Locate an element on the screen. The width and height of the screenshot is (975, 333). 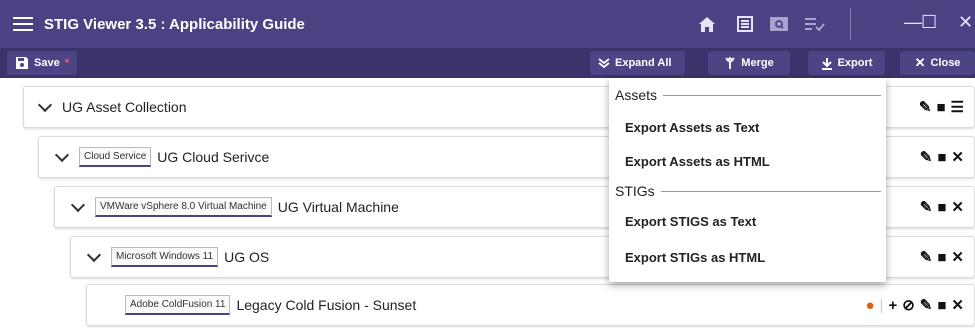
export-stigs-text-item: Export STIGS as Text is located at coordinates (690, 221).